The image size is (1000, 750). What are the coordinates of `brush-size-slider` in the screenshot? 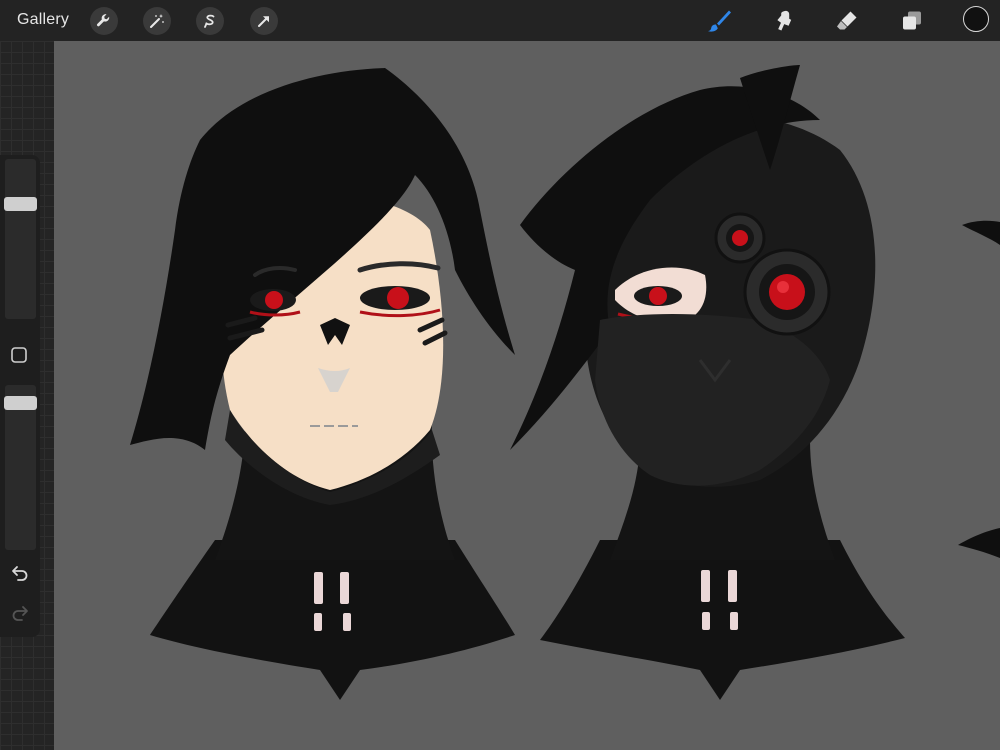 It's located at (20, 239).